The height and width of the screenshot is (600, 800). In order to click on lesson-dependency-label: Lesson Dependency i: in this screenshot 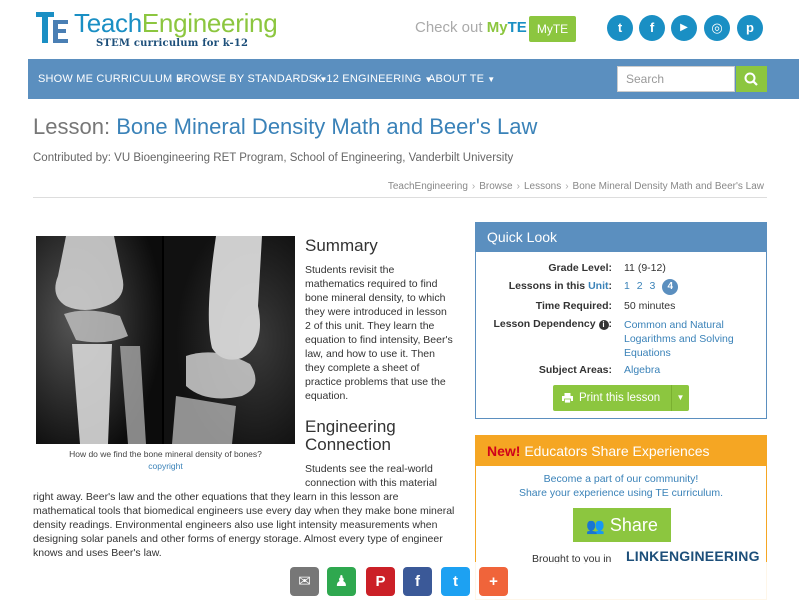, I will do `click(552, 324)`.